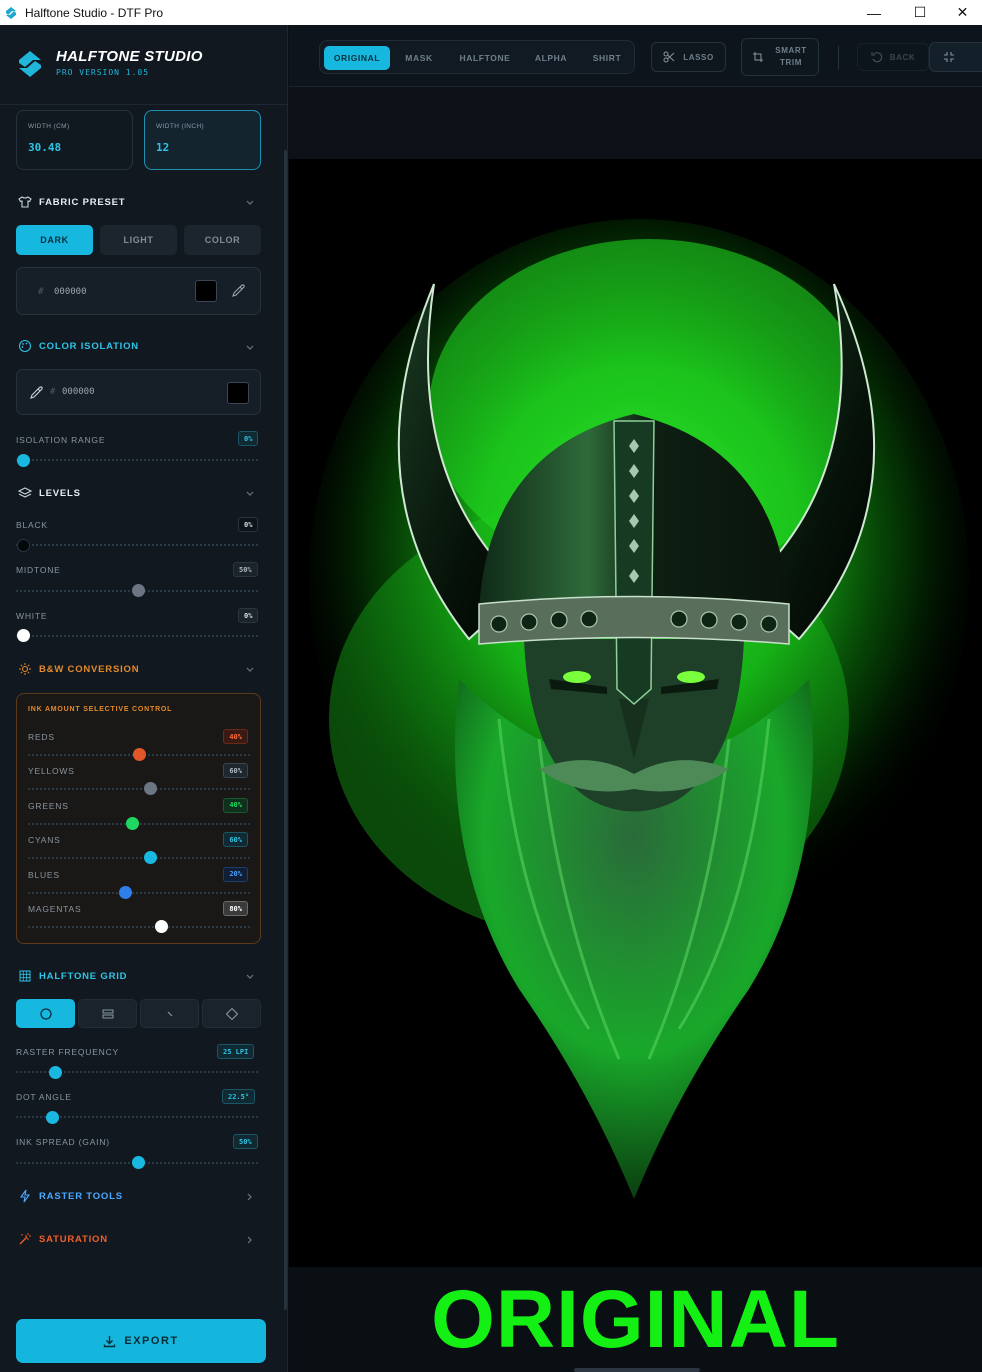 Image resolution: width=982 pixels, height=1372 pixels. What do you see at coordinates (150, 789) in the screenshot?
I see `ink-yellows-thumb` at bounding box center [150, 789].